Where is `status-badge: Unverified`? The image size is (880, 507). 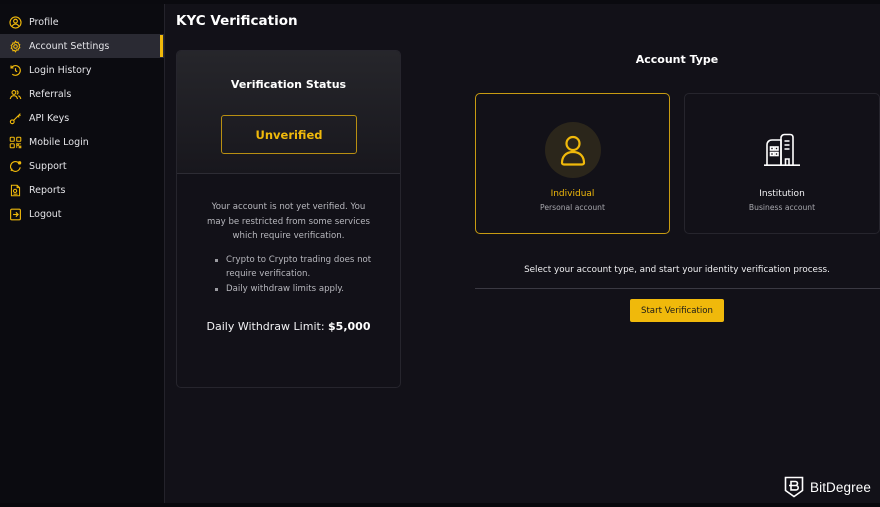
status-badge: Unverified is located at coordinates (289, 134).